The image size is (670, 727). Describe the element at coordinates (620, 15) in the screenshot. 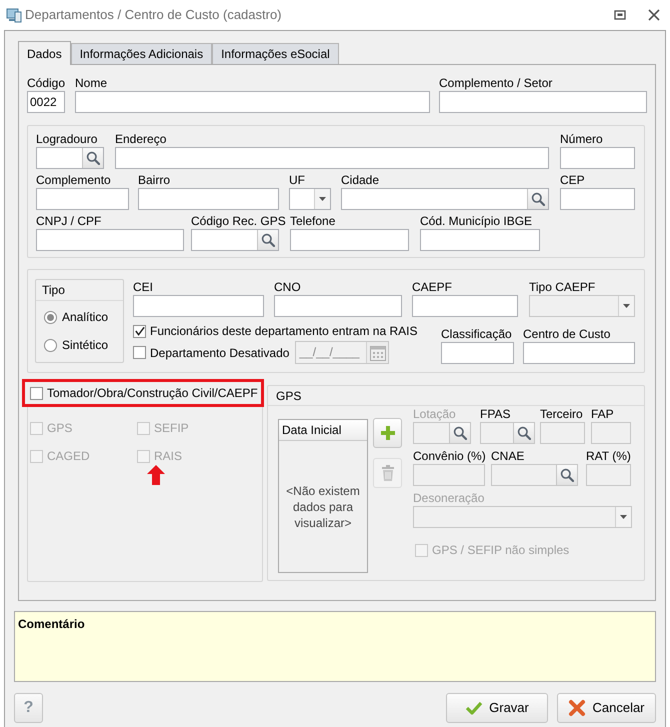

I see `restore-icon` at that location.